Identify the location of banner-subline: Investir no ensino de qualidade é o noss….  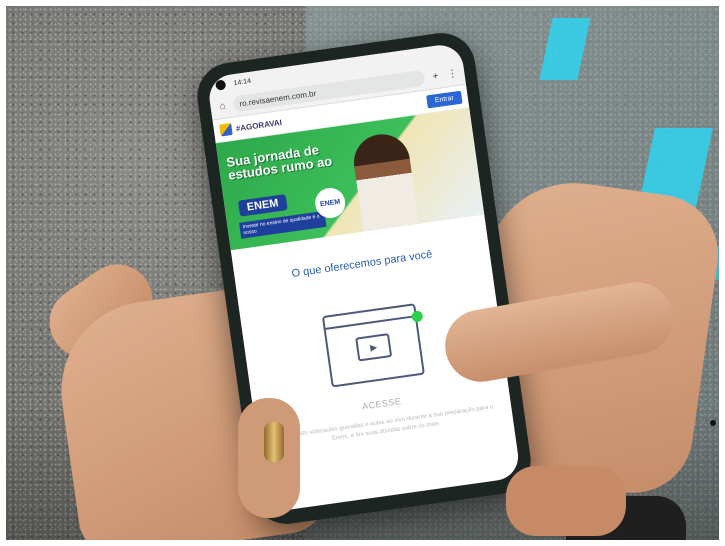
(283, 224).